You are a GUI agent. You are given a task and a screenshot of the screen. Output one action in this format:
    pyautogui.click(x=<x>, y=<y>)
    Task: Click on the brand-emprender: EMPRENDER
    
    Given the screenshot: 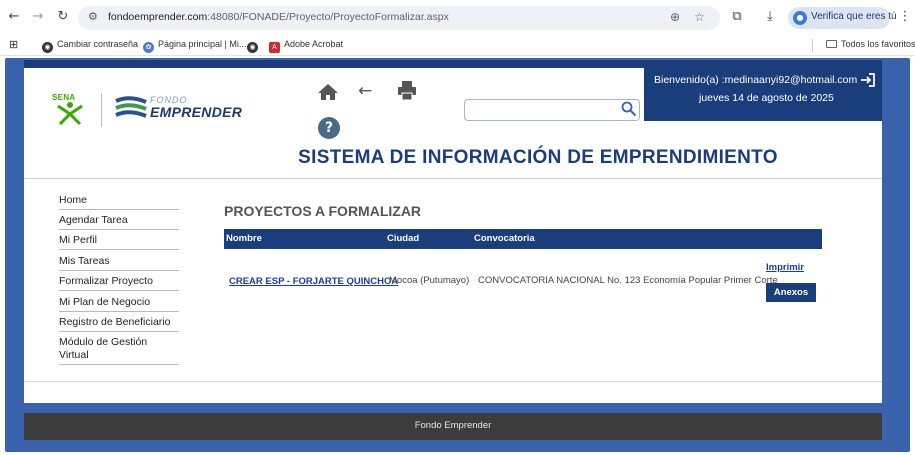 What is the action you would take?
    pyautogui.click(x=196, y=112)
    